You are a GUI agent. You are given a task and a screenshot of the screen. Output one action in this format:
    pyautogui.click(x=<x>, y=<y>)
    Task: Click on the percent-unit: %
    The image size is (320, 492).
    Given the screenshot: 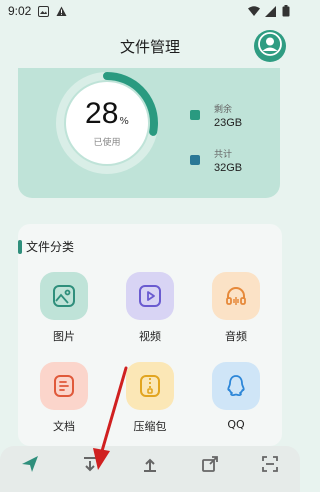 What is the action you would take?
    pyautogui.click(x=124, y=121)
    